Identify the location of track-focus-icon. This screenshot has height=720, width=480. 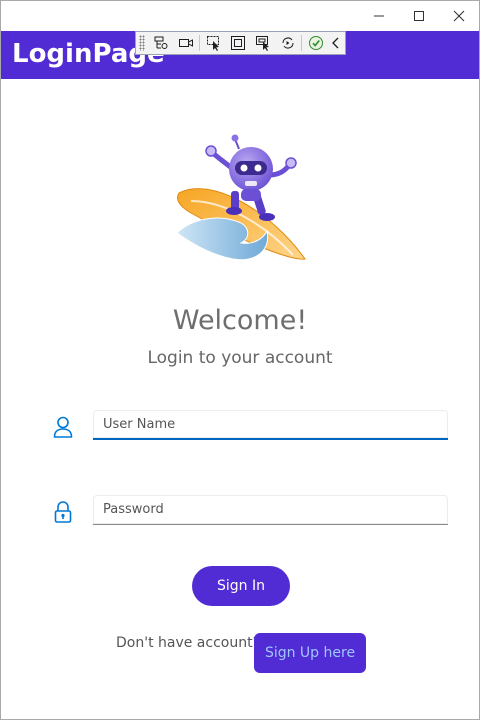
(263, 43).